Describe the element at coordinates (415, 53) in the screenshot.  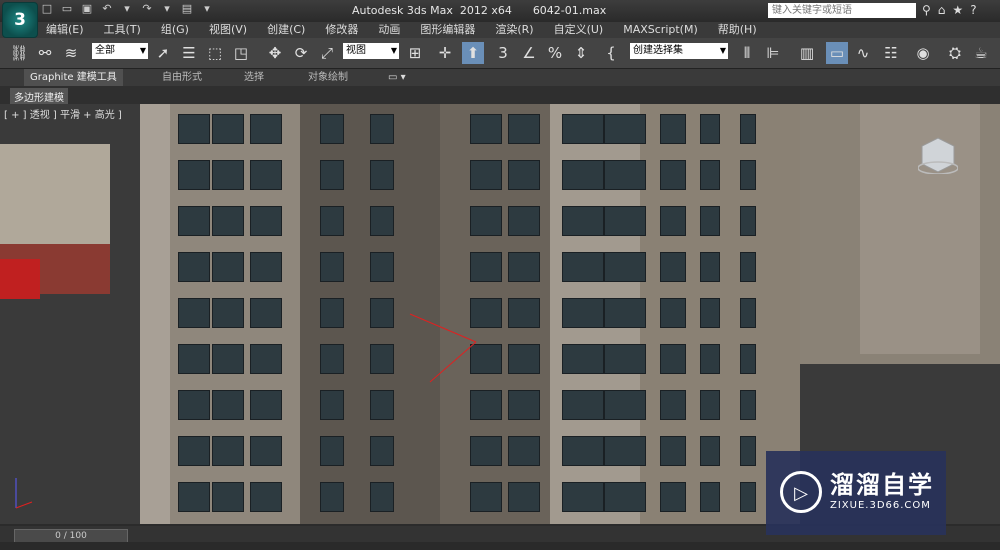
I see `pivot-center-icon: ⊞` at that location.